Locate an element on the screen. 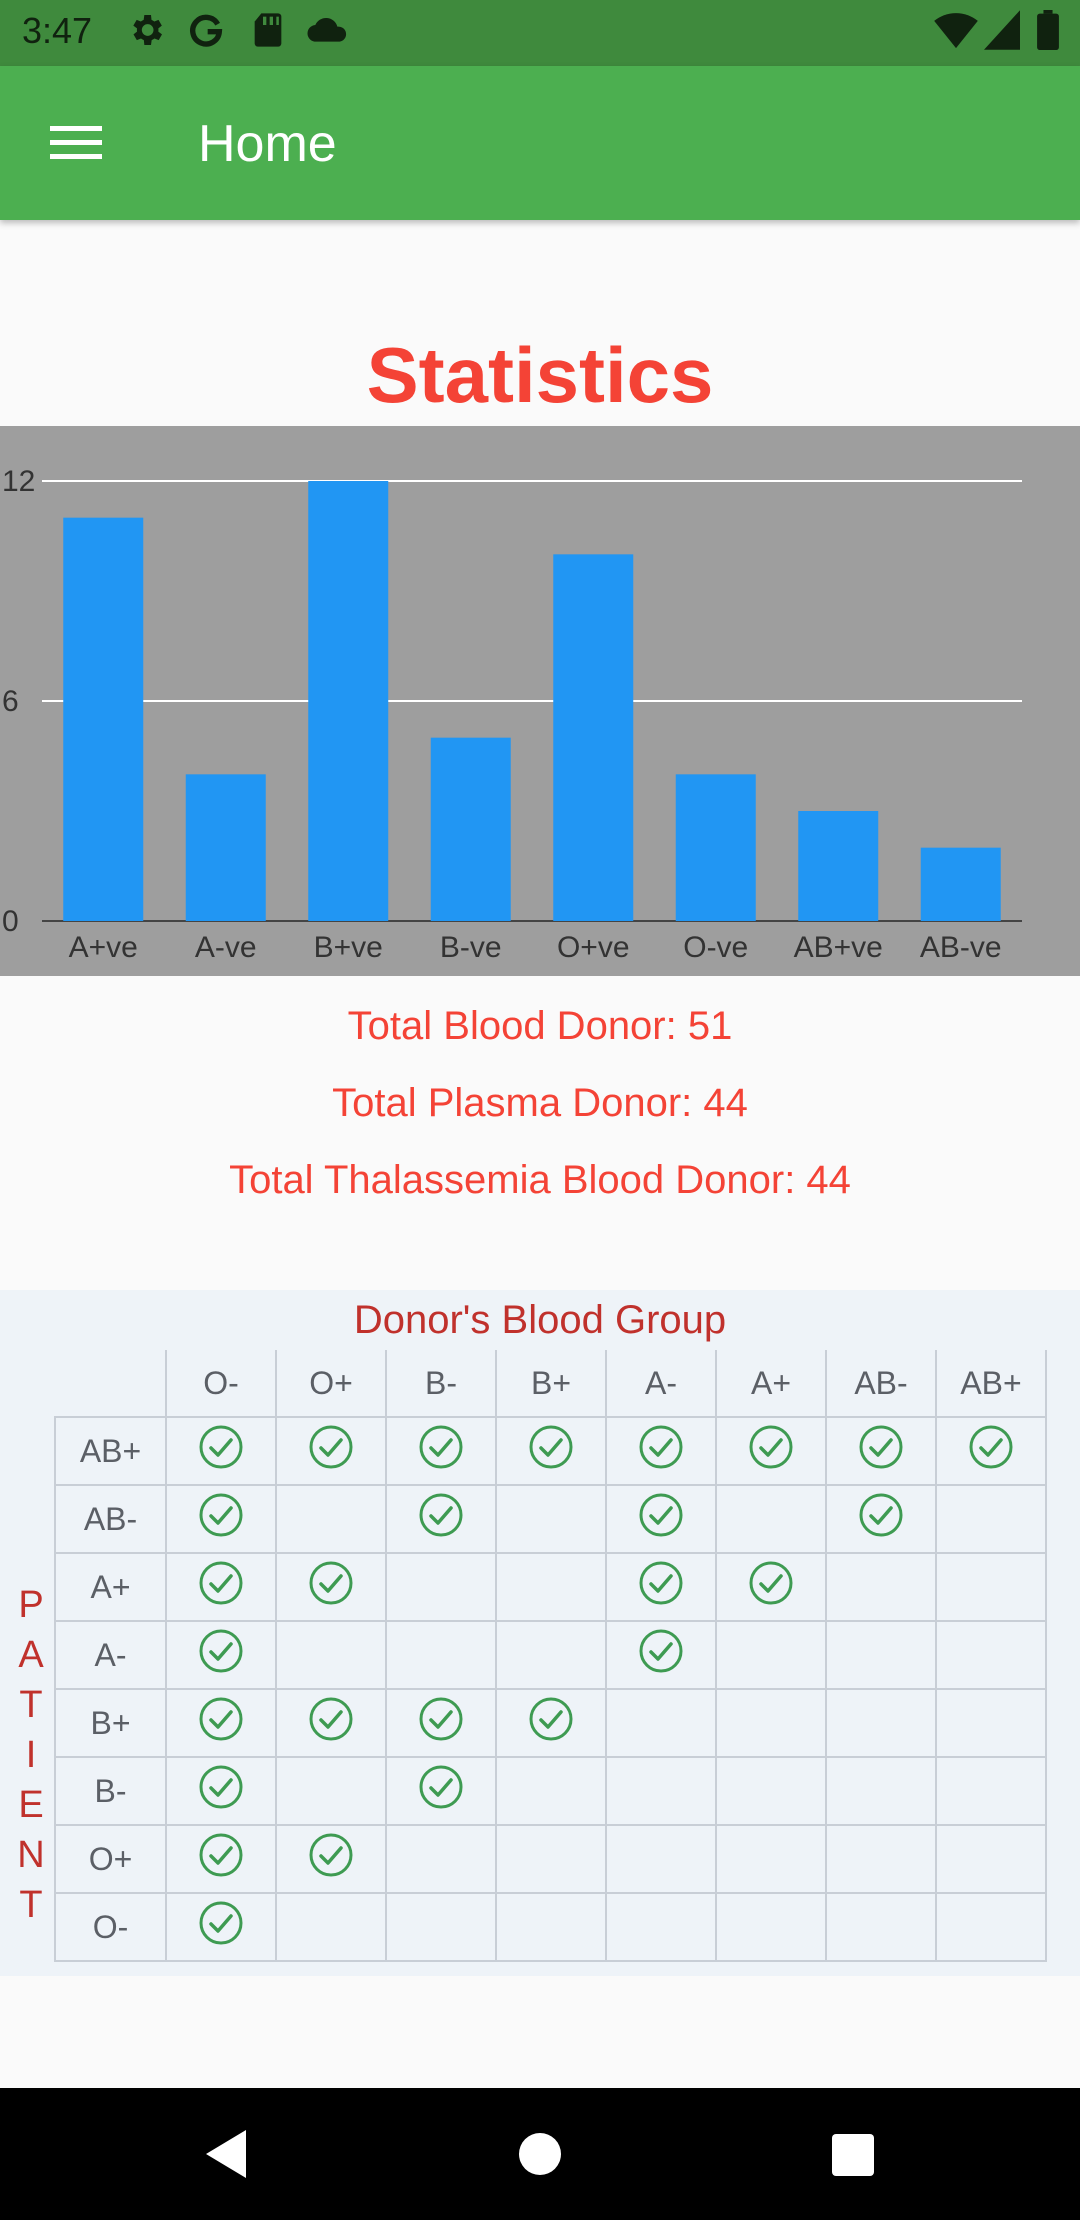 This screenshot has height=2220, width=1080. compat-title: Donor's Blood Group is located at coordinates (540, 1320).